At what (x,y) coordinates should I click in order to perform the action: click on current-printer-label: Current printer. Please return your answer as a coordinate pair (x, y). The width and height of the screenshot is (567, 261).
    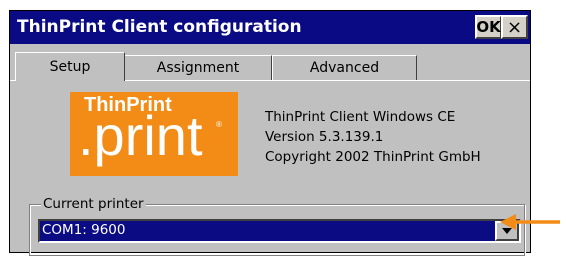
    Looking at the image, I should click on (93, 204).